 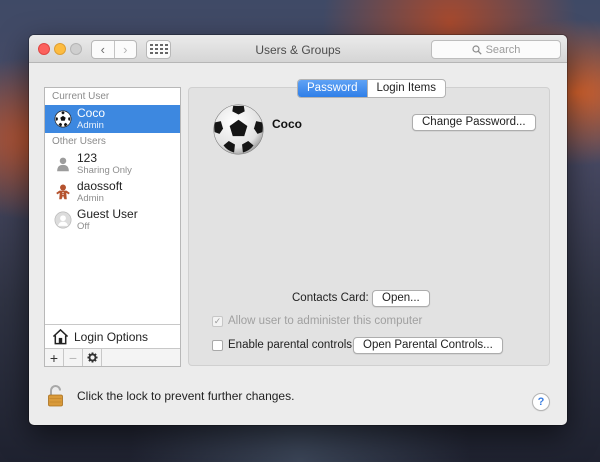 I want to click on title-bar: ‹ › Users & Groups Search, so click(x=298, y=49).